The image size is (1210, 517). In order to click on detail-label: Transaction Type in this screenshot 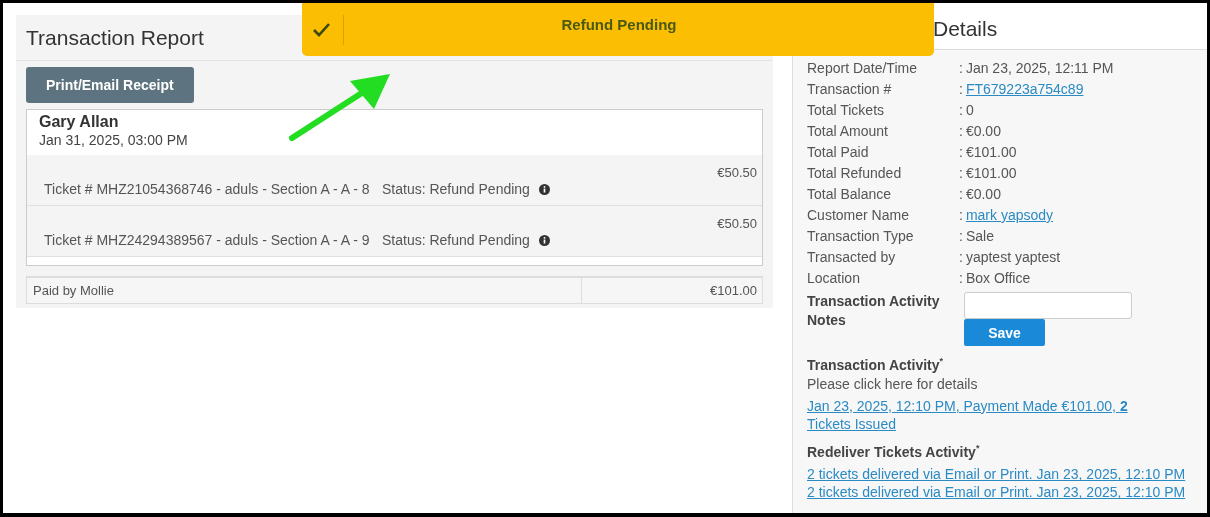, I will do `click(861, 236)`.